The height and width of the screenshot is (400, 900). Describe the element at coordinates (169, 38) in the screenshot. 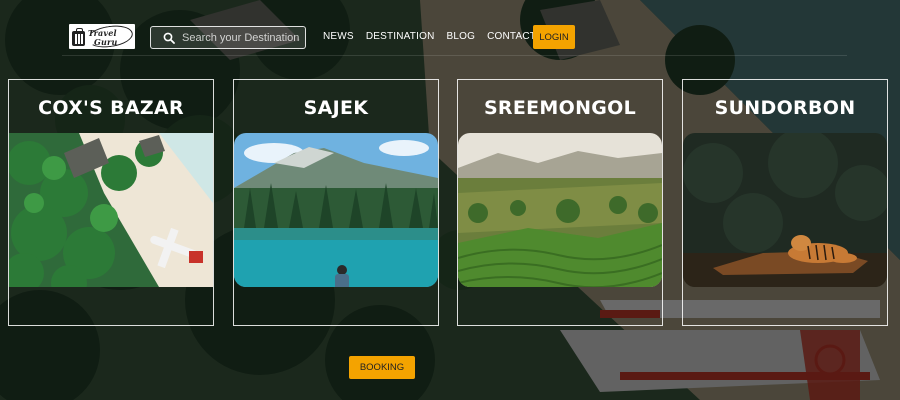

I see `search-icon` at that location.